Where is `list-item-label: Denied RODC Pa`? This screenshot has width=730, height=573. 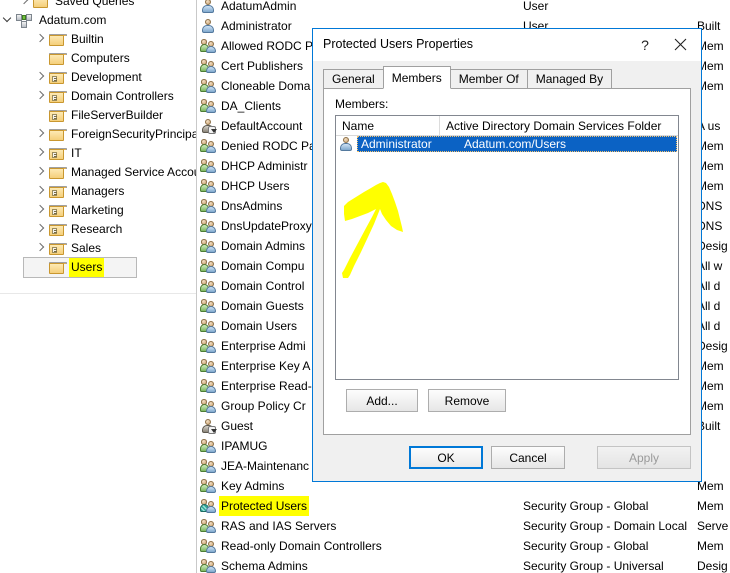
list-item-label: Denied RODC Pa is located at coordinates (268, 146).